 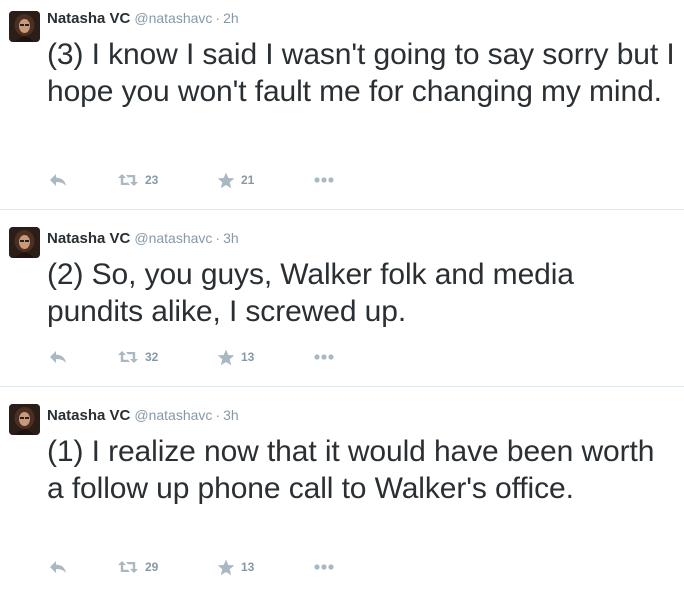 What do you see at coordinates (152, 180) in the screenshot?
I see `retweet-count: 23` at bounding box center [152, 180].